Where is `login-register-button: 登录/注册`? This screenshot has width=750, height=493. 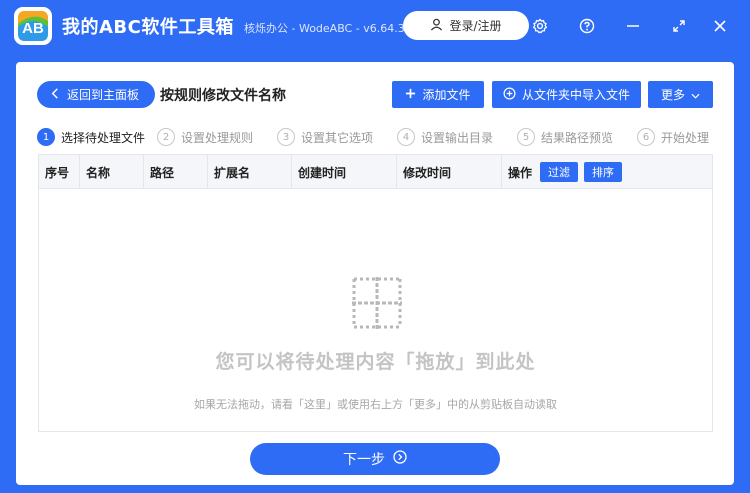
login-register-button: 登录/注册 is located at coordinates (466, 25).